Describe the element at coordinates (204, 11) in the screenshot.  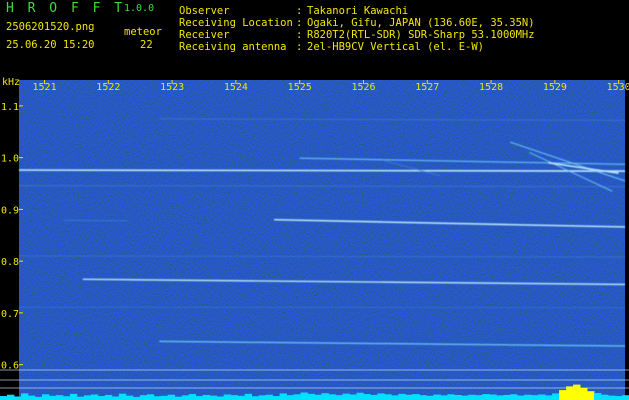
I see `observer-label: Observer` at that location.